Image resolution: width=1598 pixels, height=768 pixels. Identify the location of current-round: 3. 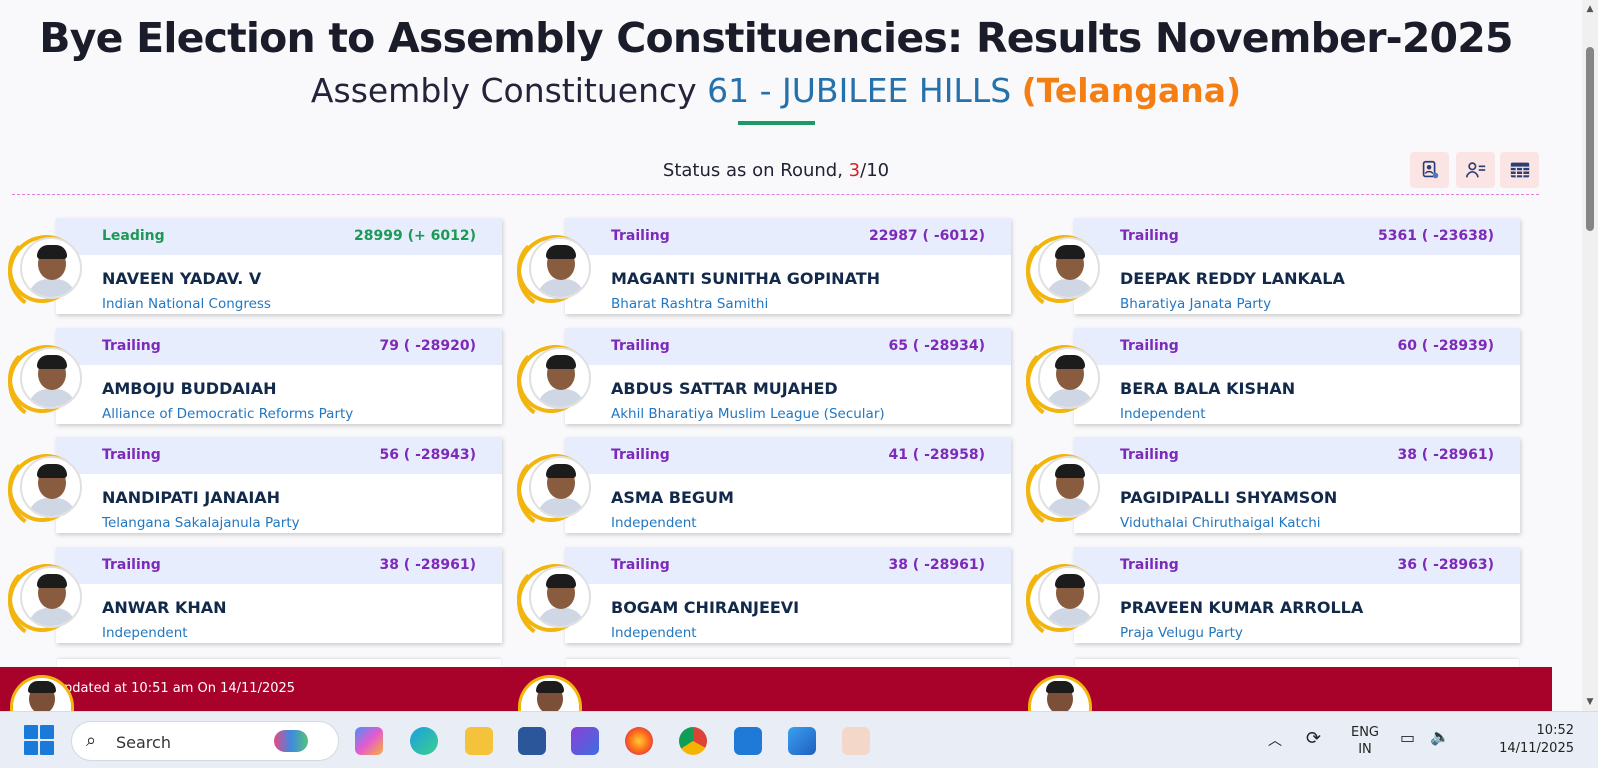
(854, 170).